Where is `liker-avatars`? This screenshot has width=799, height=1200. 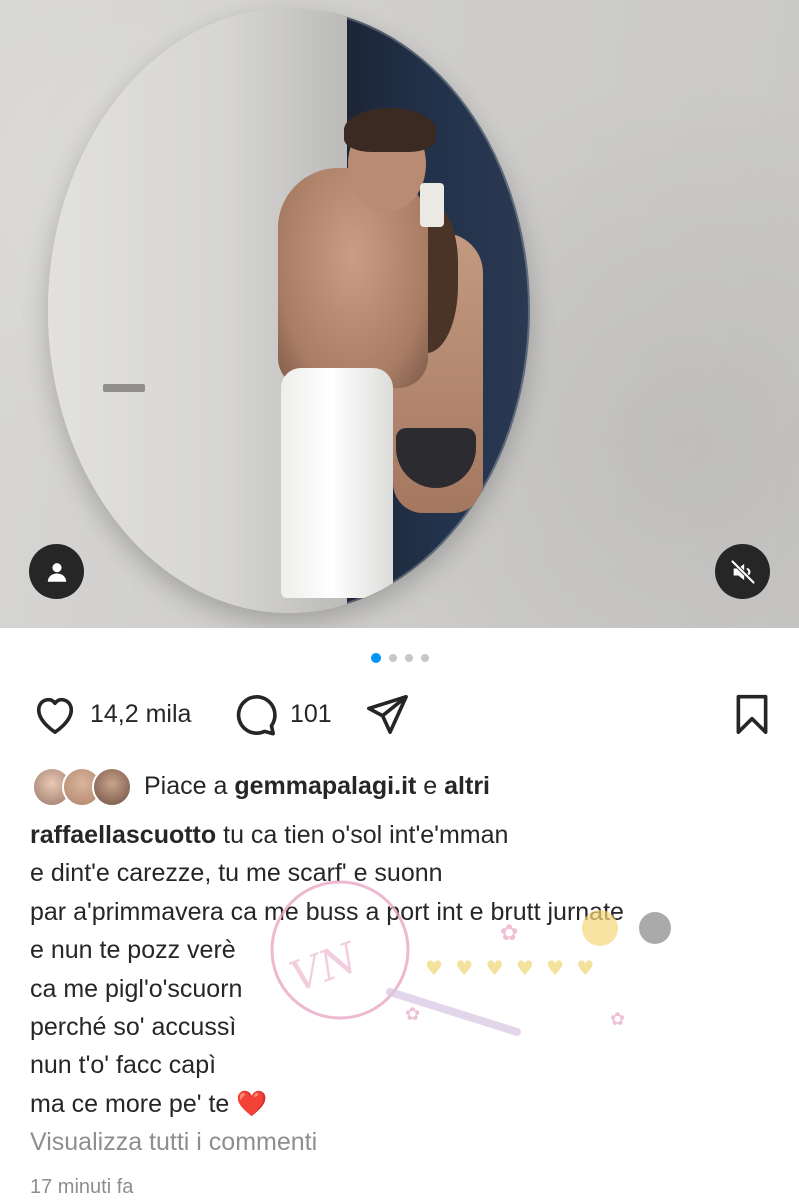
liker-avatars is located at coordinates (82, 787).